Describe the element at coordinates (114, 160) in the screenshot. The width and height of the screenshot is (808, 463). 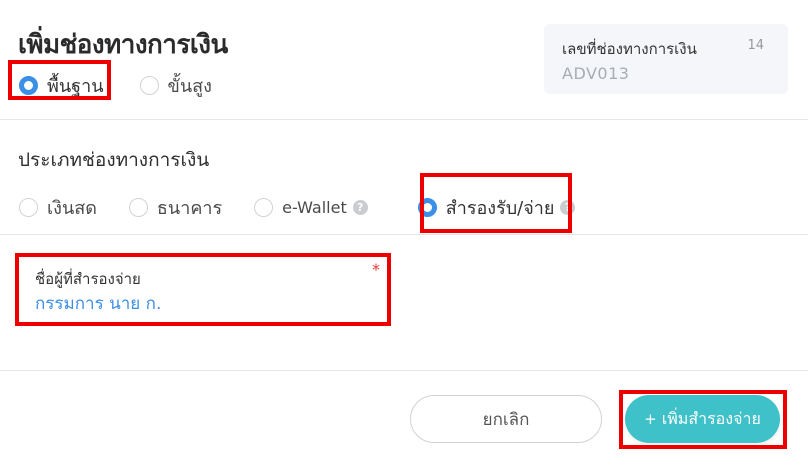
I see `channel-type-title: ประเภทช่องทางการเงิน` at that location.